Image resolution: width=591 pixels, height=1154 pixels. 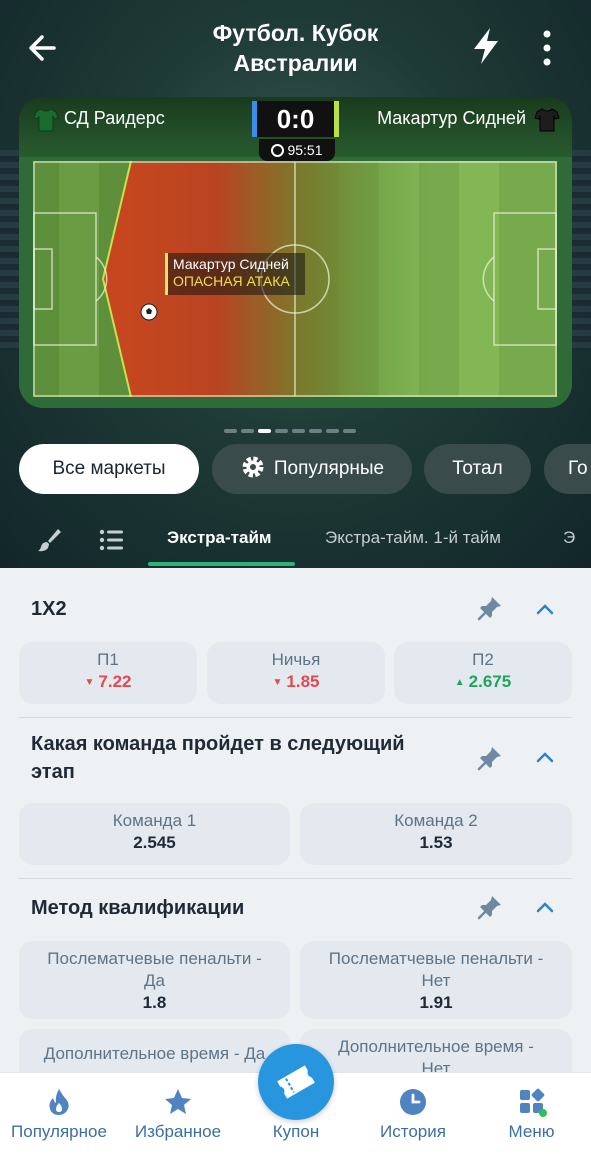 I want to click on filter-total: Тотал, so click(x=477, y=469).